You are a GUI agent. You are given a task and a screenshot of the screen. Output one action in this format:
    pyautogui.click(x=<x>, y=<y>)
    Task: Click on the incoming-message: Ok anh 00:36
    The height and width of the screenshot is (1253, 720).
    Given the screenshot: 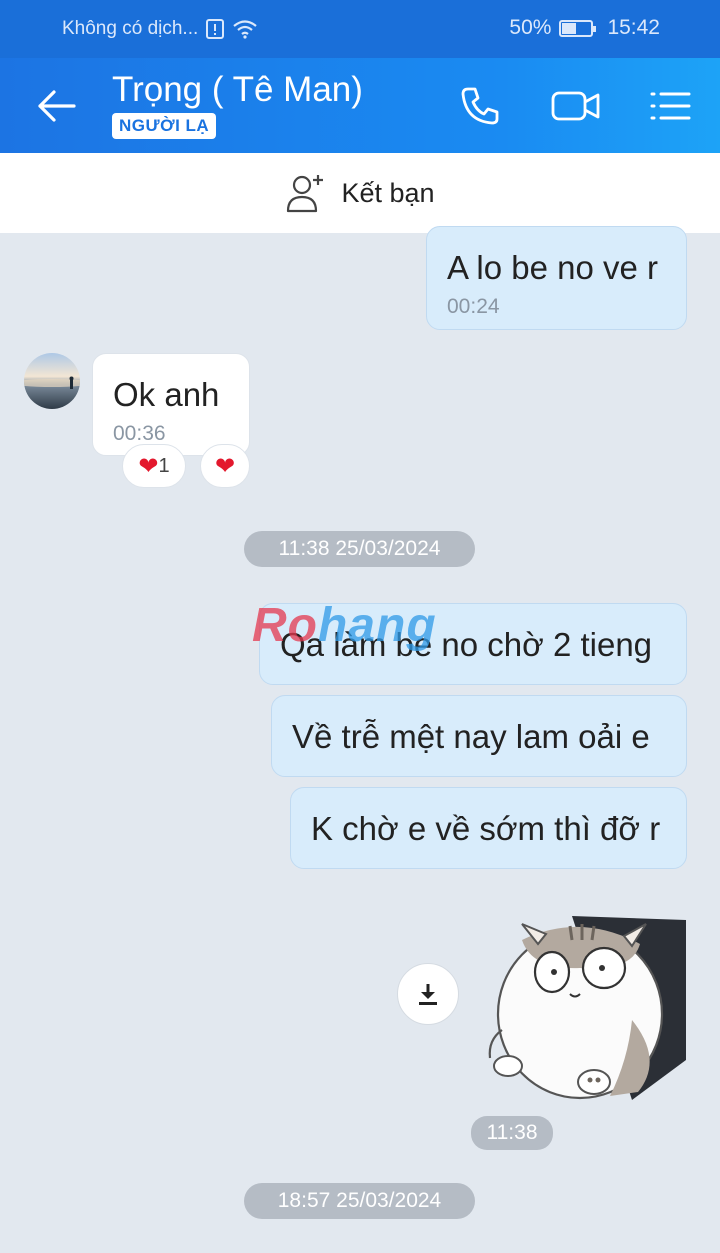 What is the action you would take?
    pyautogui.click(x=171, y=404)
    